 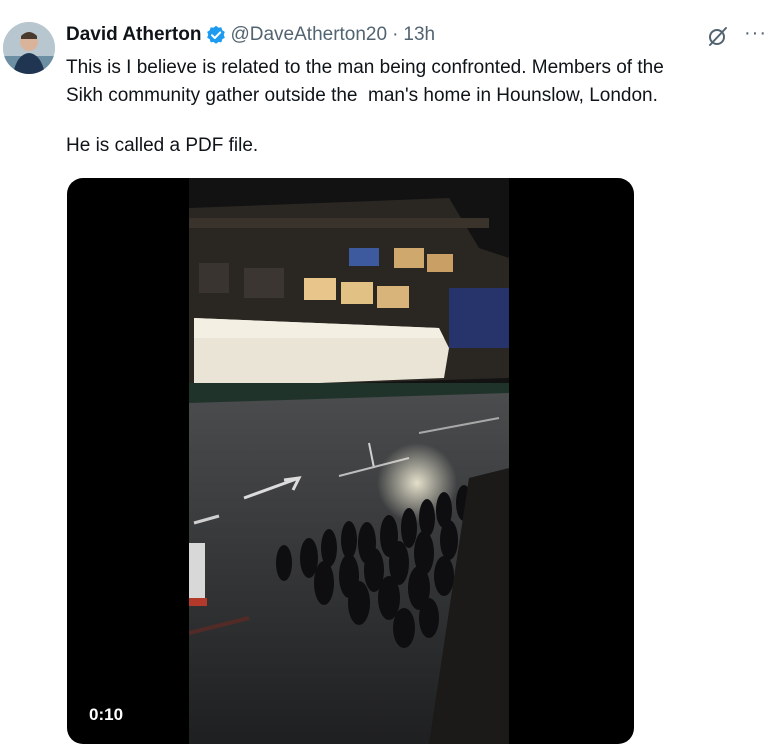 What do you see at coordinates (133, 35) in the screenshot?
I see `author-name: David Atherton` at bounding box center [133, 35].